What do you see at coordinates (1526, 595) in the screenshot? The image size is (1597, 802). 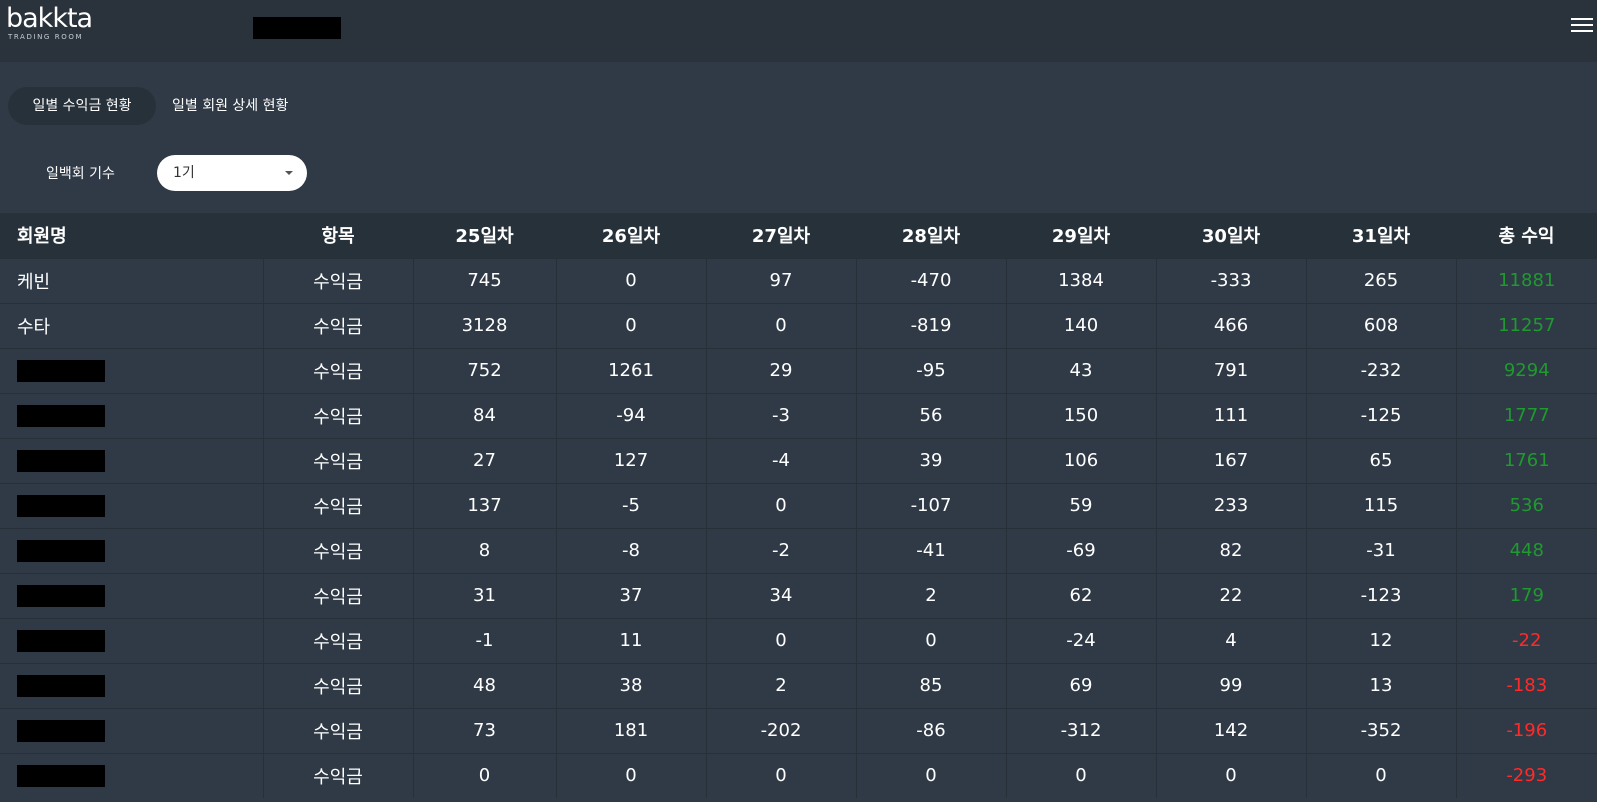 I see `total-profit-cell: 179` at bounding box center [1526, 595].